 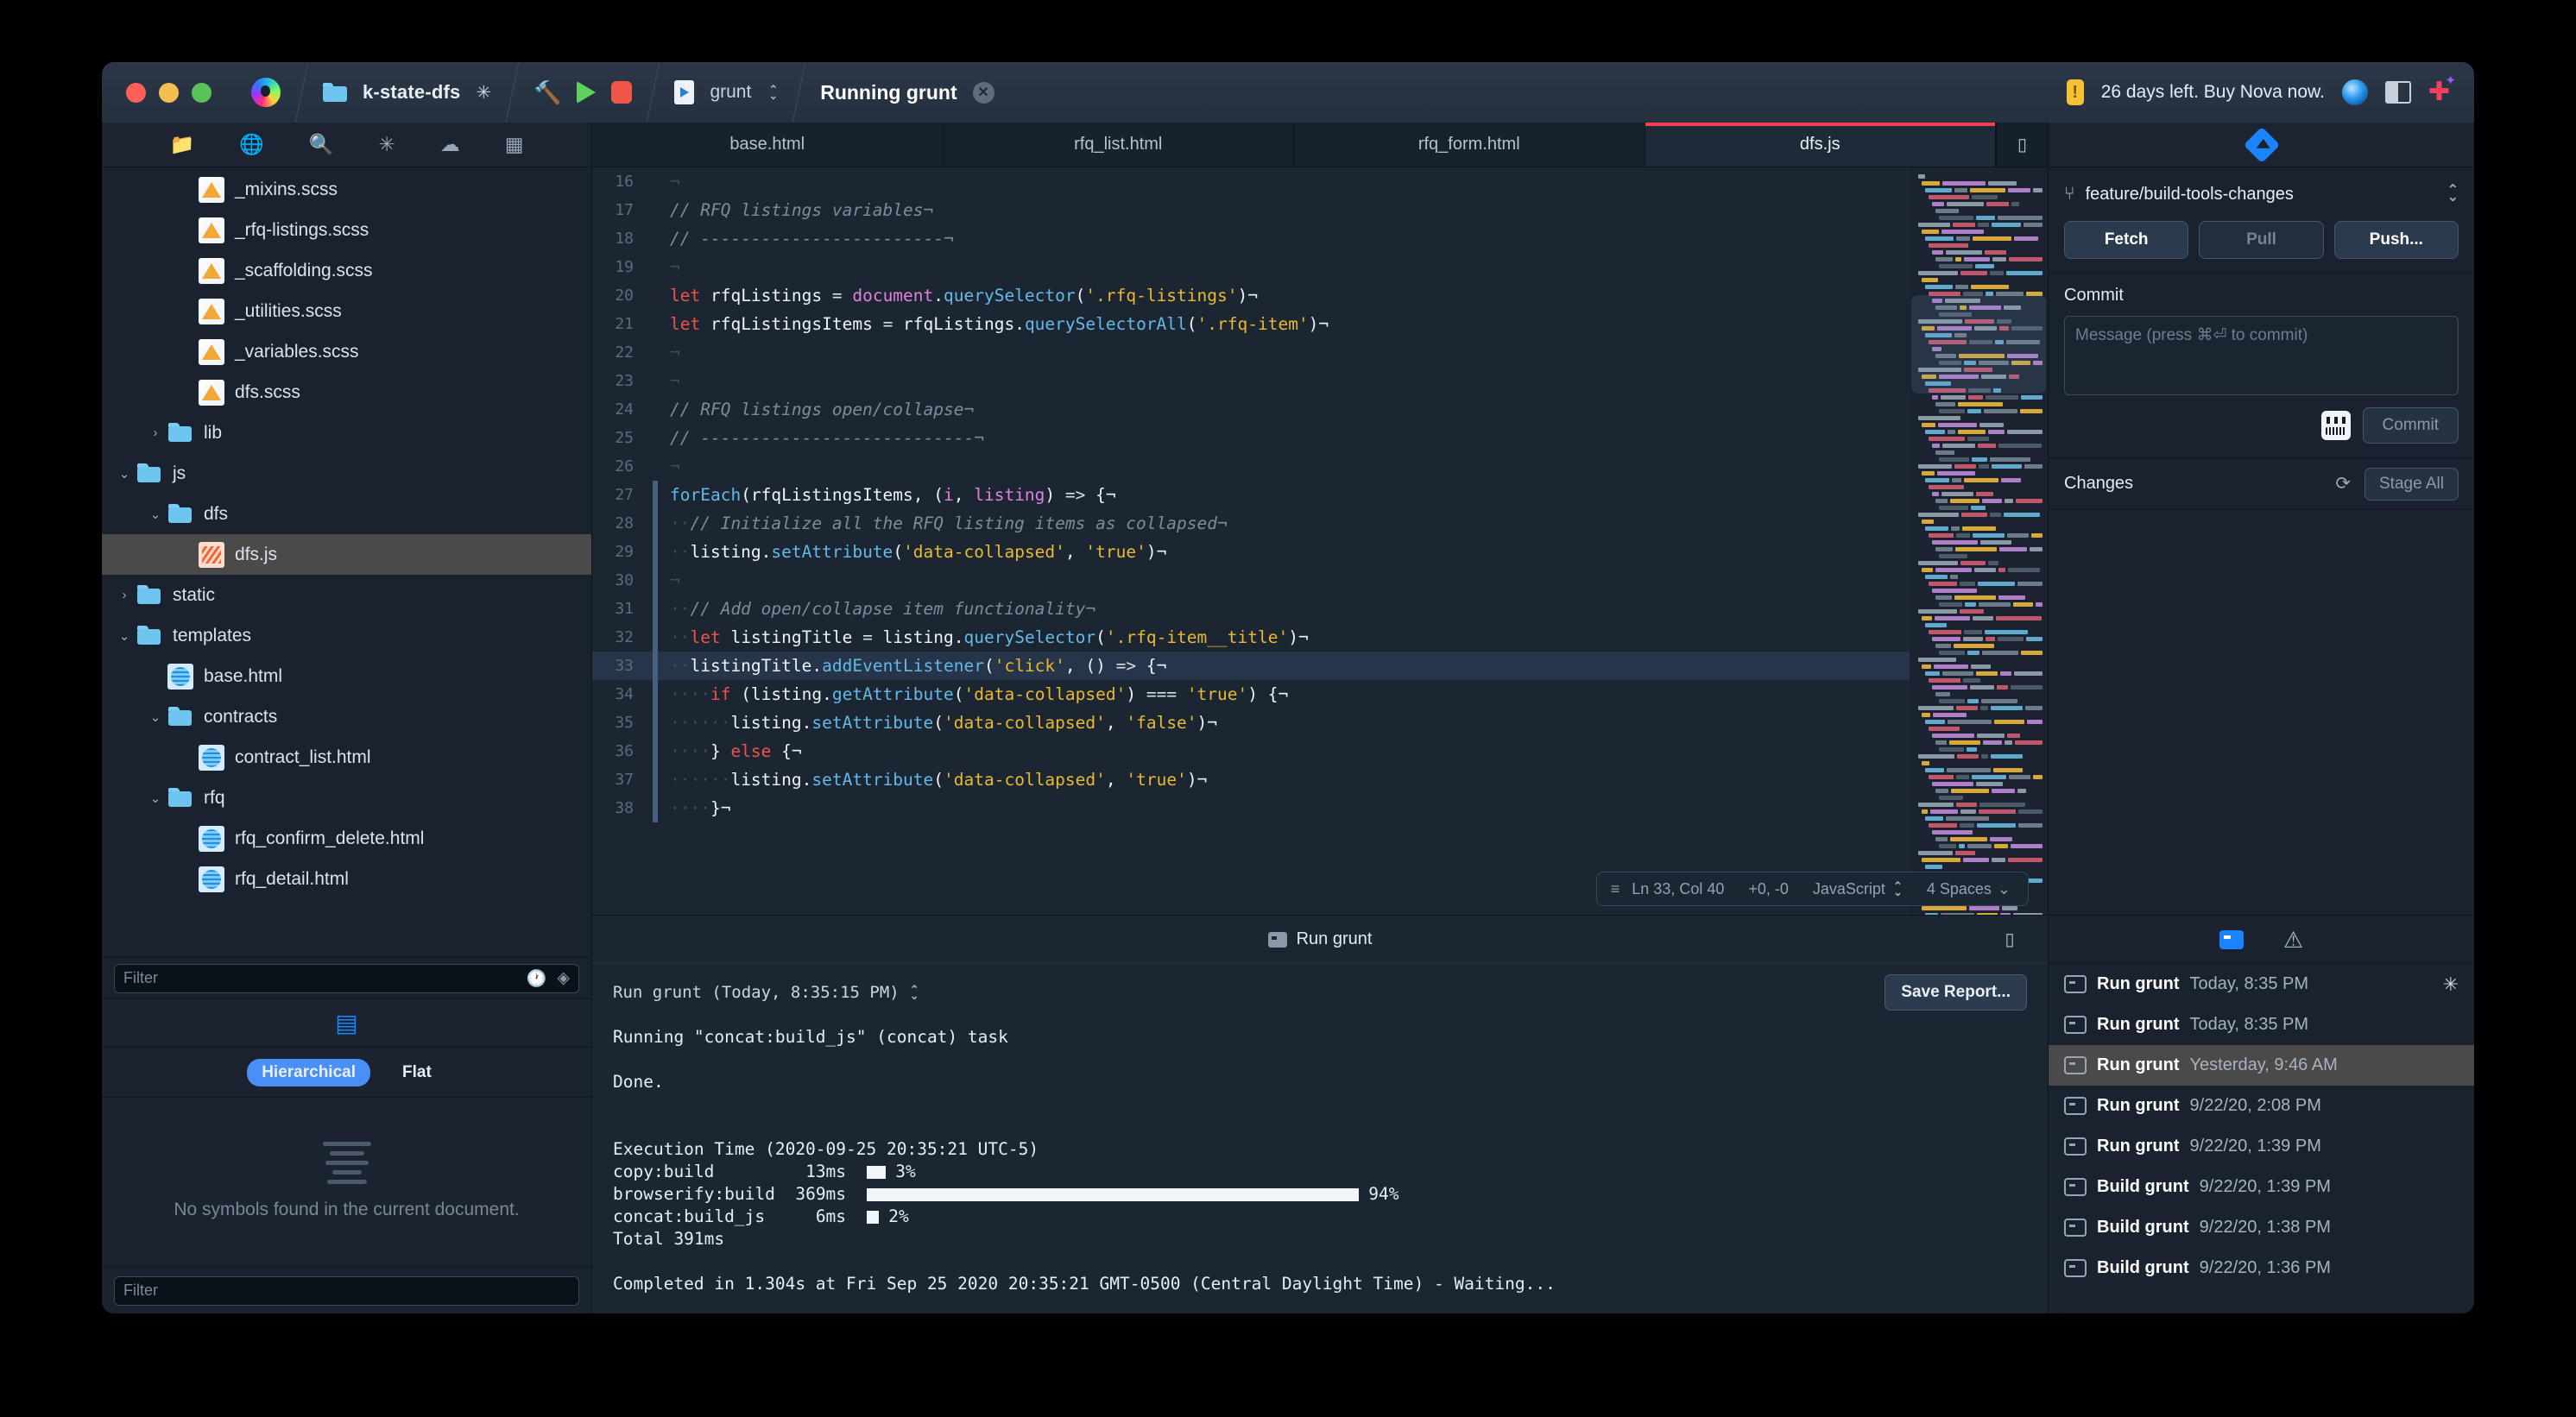 I want to click on tree-item-js: ⌄ js, so click(x=346, y=474).